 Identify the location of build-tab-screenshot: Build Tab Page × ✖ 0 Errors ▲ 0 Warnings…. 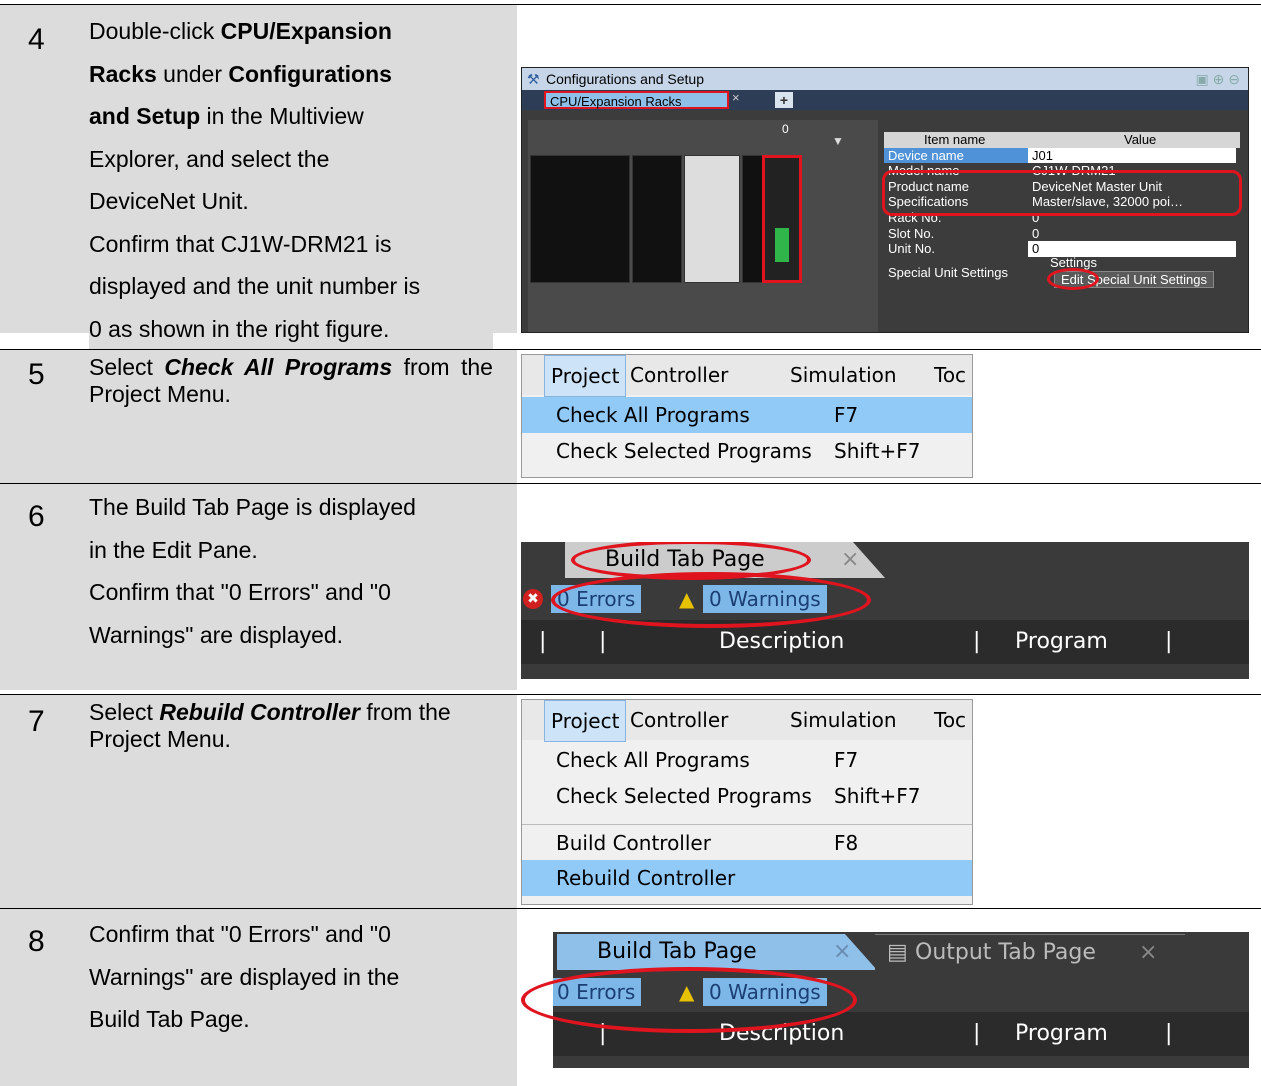
(885, 610).